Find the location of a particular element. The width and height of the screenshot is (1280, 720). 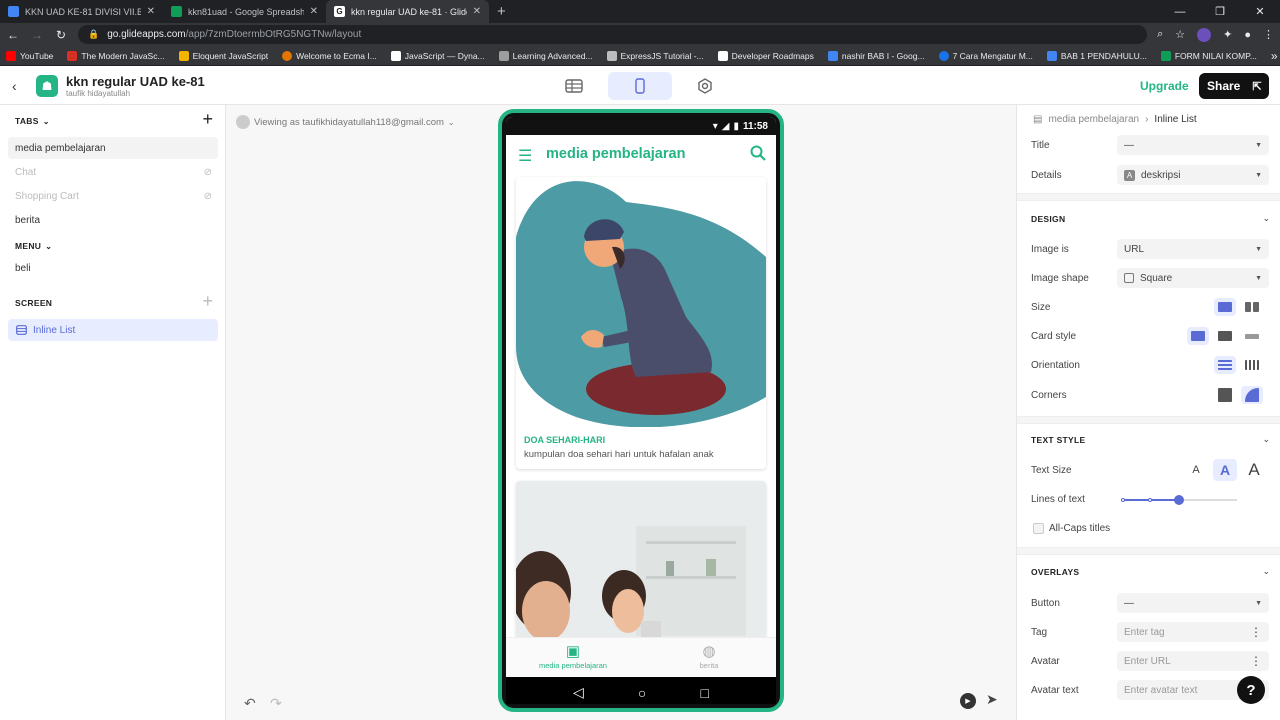

breadcrumb-parent: media pembelajaran is located at coordinates (1093, 119).